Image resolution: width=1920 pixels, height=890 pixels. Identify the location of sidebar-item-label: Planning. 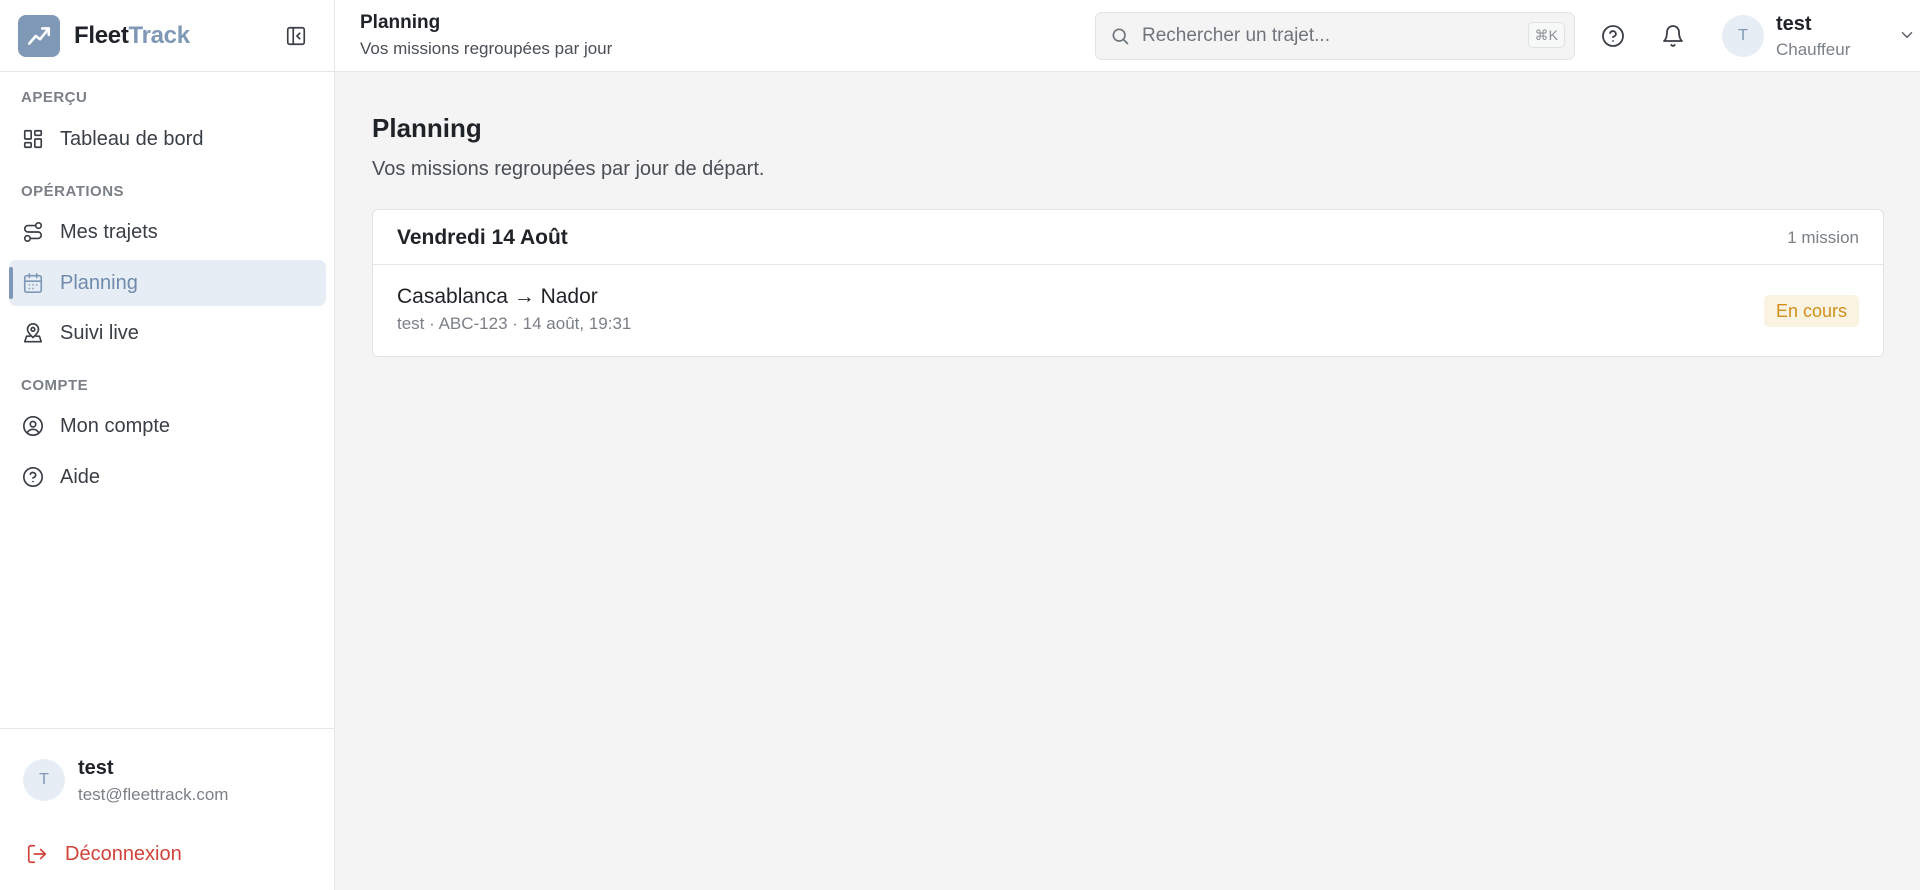
(99, 282).